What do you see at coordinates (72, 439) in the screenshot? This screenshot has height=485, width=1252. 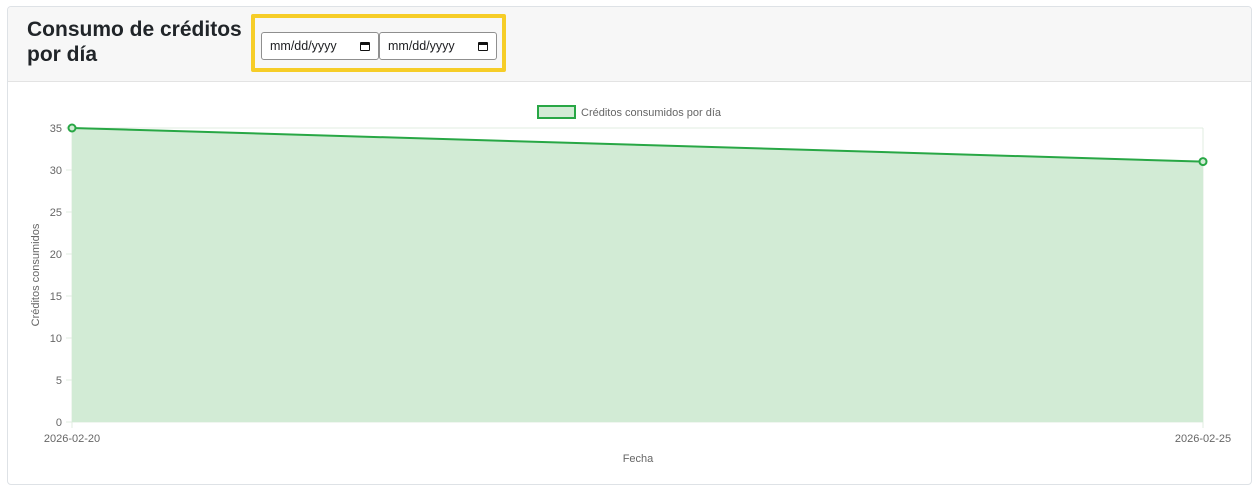 I see `x-tick-label: 2026-02-20` at bounding box center [72, 439].